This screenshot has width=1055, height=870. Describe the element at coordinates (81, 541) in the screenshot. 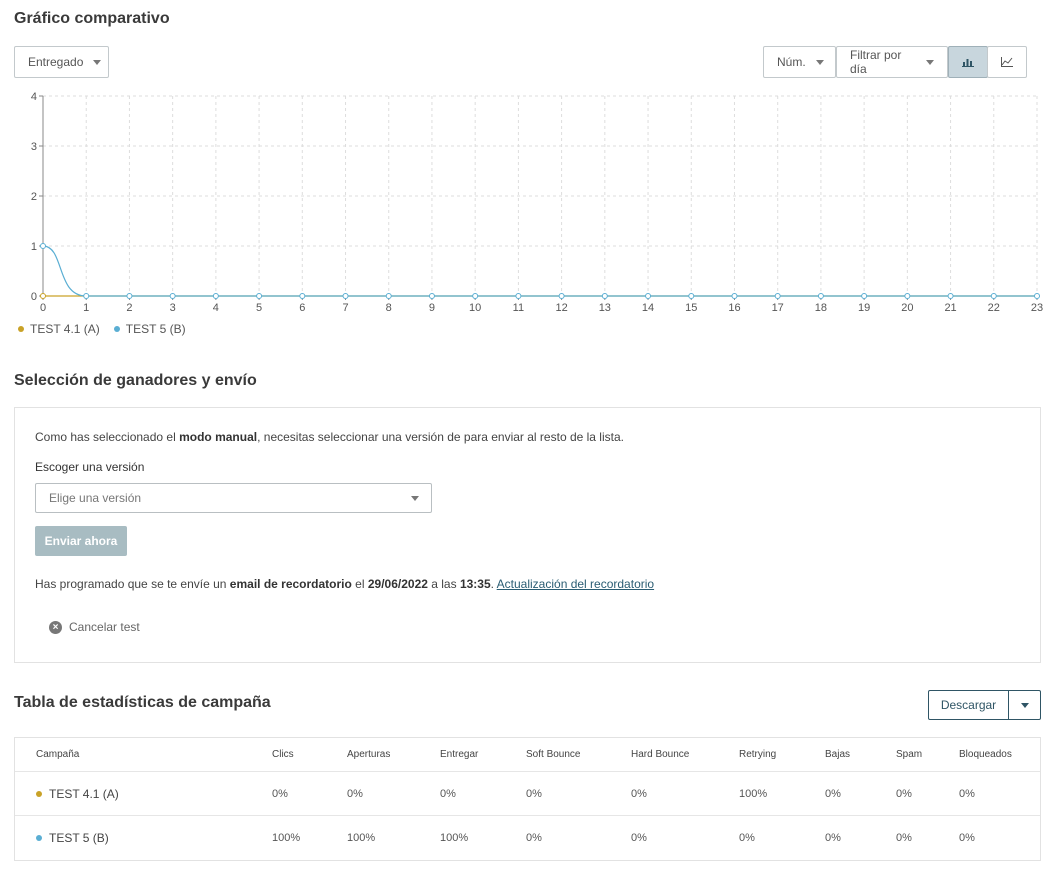

I see `send-now-button: Enviar ahora` at that location.